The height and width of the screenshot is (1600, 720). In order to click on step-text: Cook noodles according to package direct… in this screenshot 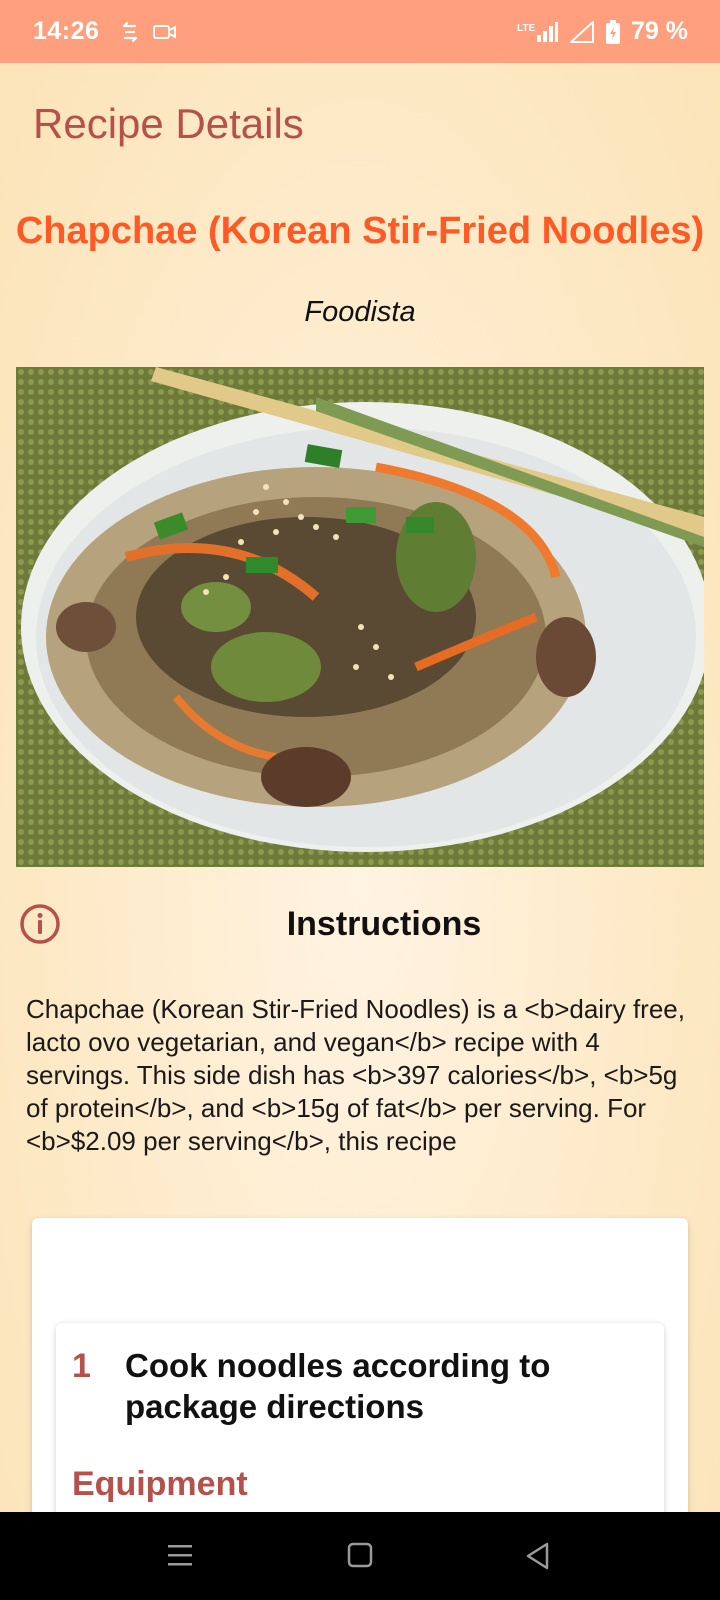, I will do `click(338, 1386)`.